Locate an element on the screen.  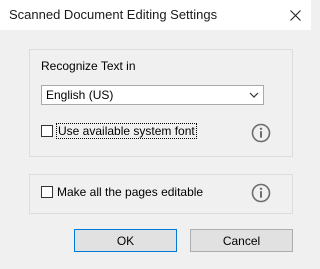
recognize-text-label: Recognize Text in is located at coordinates (88, 66).